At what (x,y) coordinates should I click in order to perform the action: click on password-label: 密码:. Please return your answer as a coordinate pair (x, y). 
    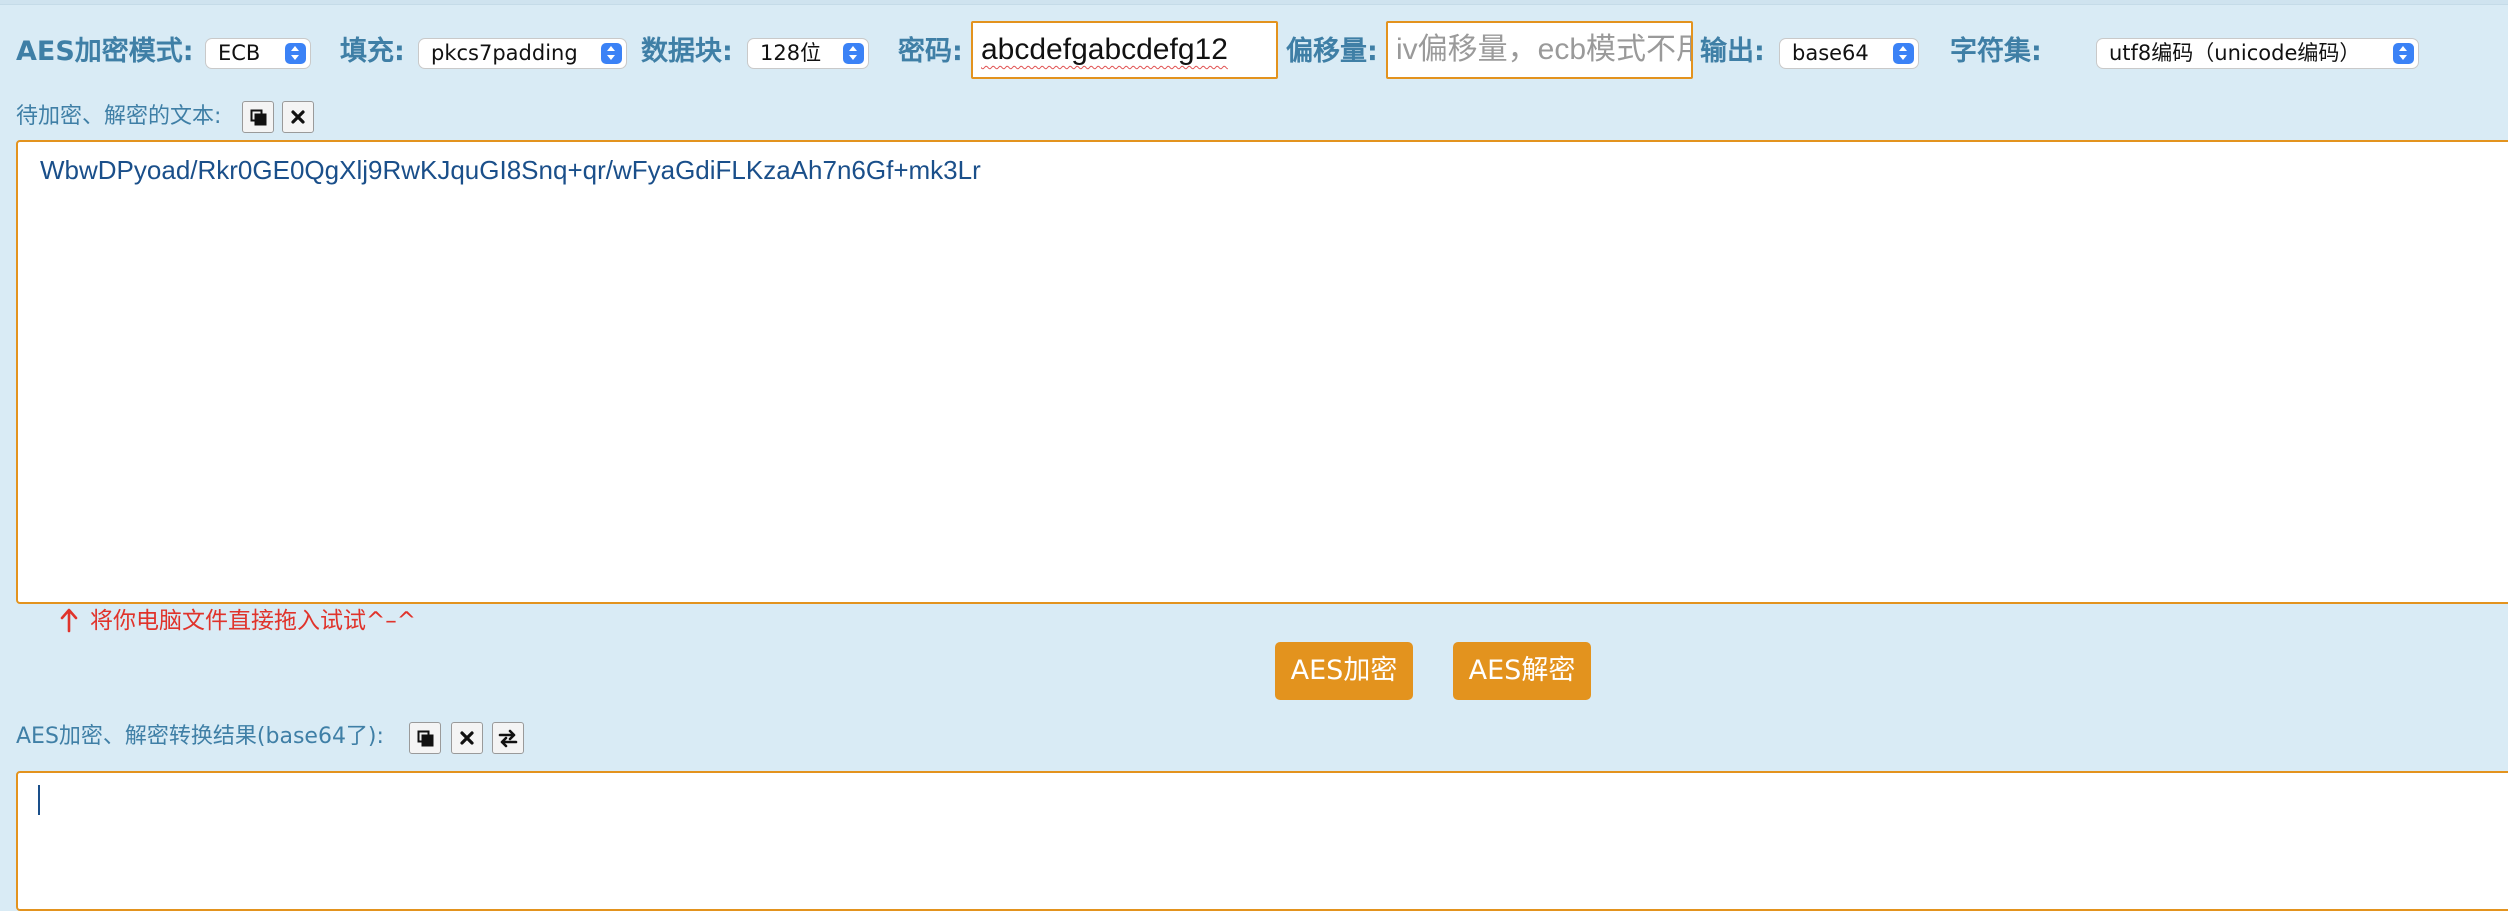
    Looking at the image, I should click on (930, 51).